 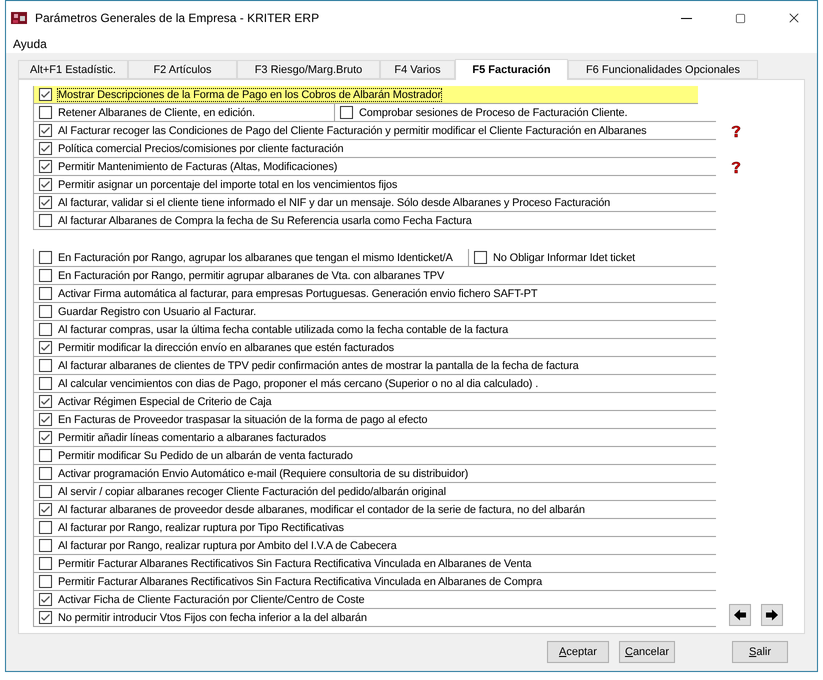 I want to click on maximize-icon, so click(x=740, y=18).